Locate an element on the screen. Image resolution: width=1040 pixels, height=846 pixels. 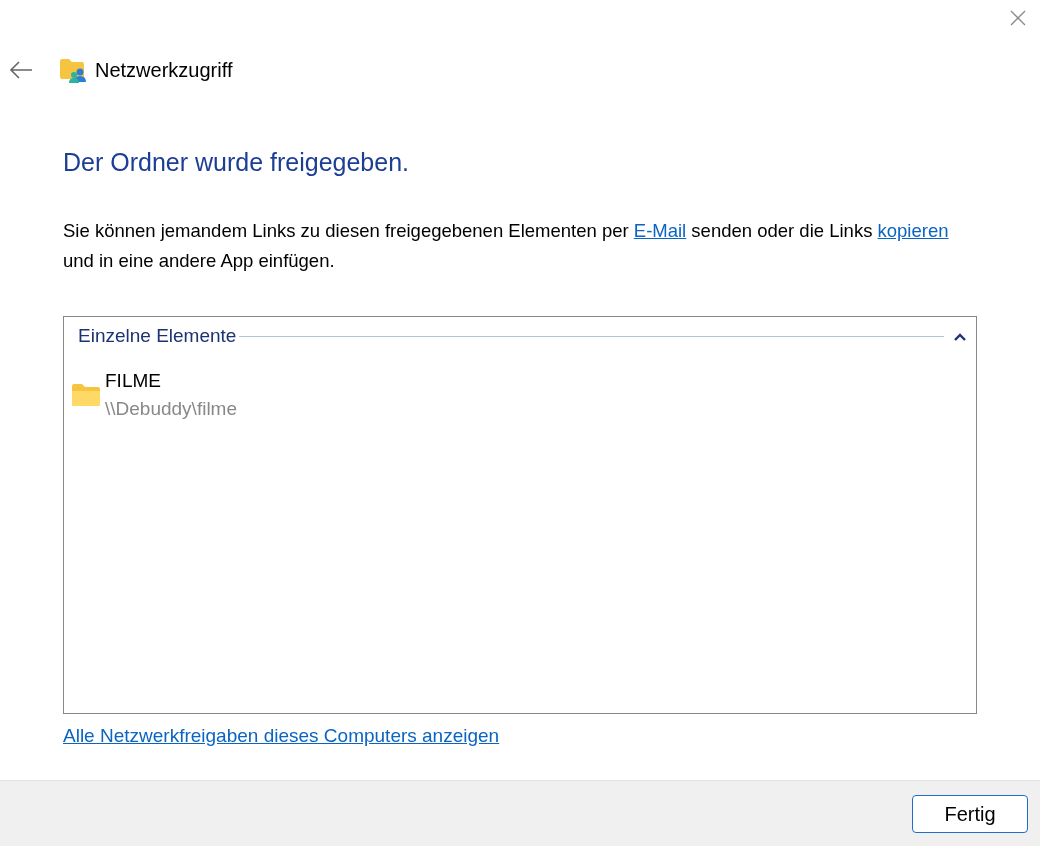
link: E-Mail is located at coordinates (660, 230).